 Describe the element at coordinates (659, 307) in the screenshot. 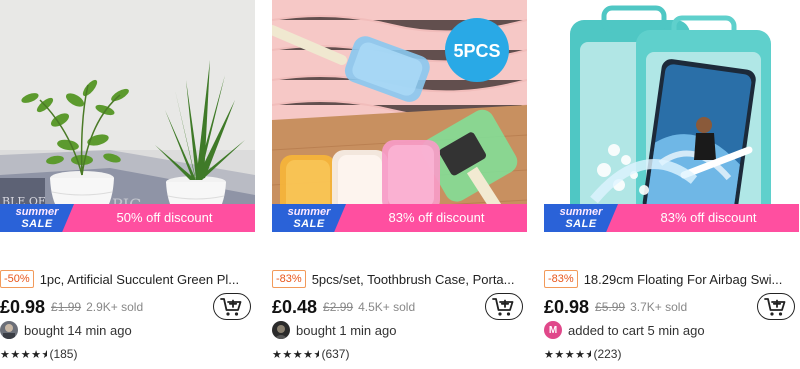

I see `sold-count: 3.7K+ sold` at that location.